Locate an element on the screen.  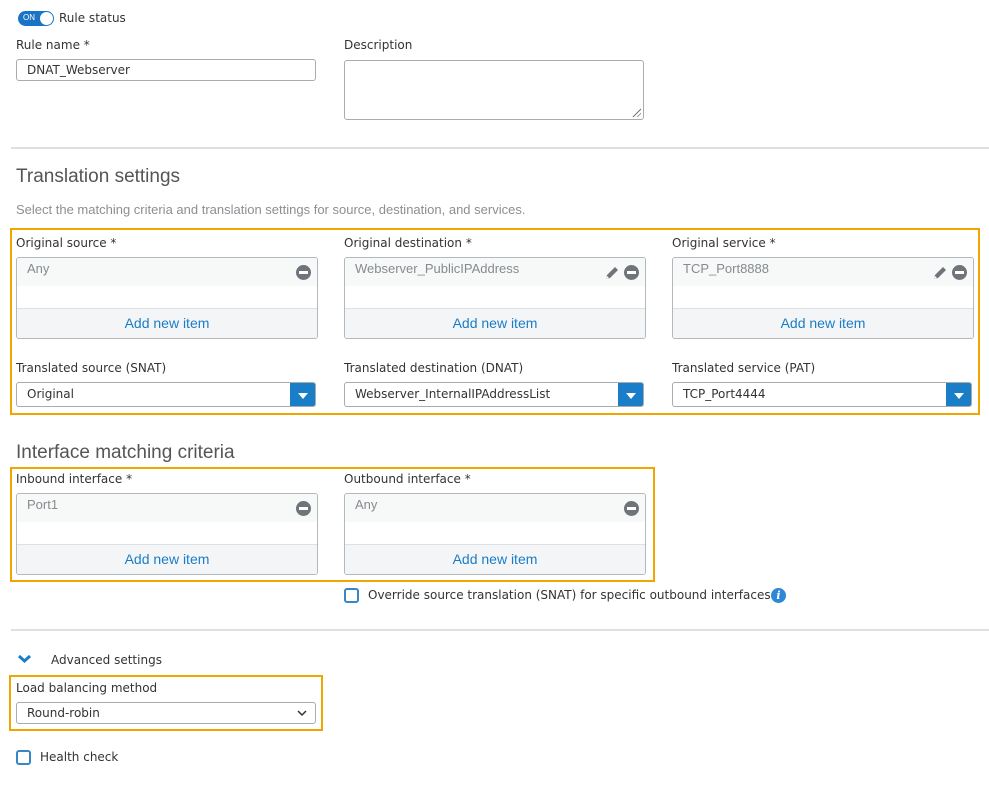
original-destination-label: Original destination * is located at coordinates (408, 243).